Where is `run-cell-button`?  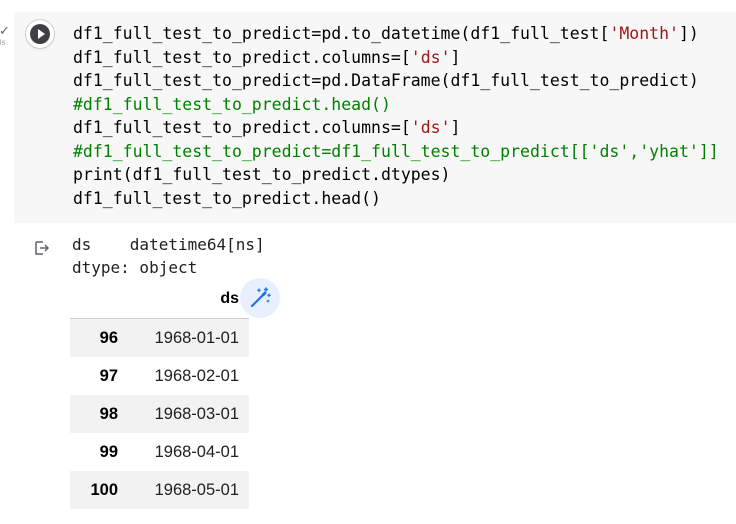 run-cell-button is located at coordinates (40, 34).